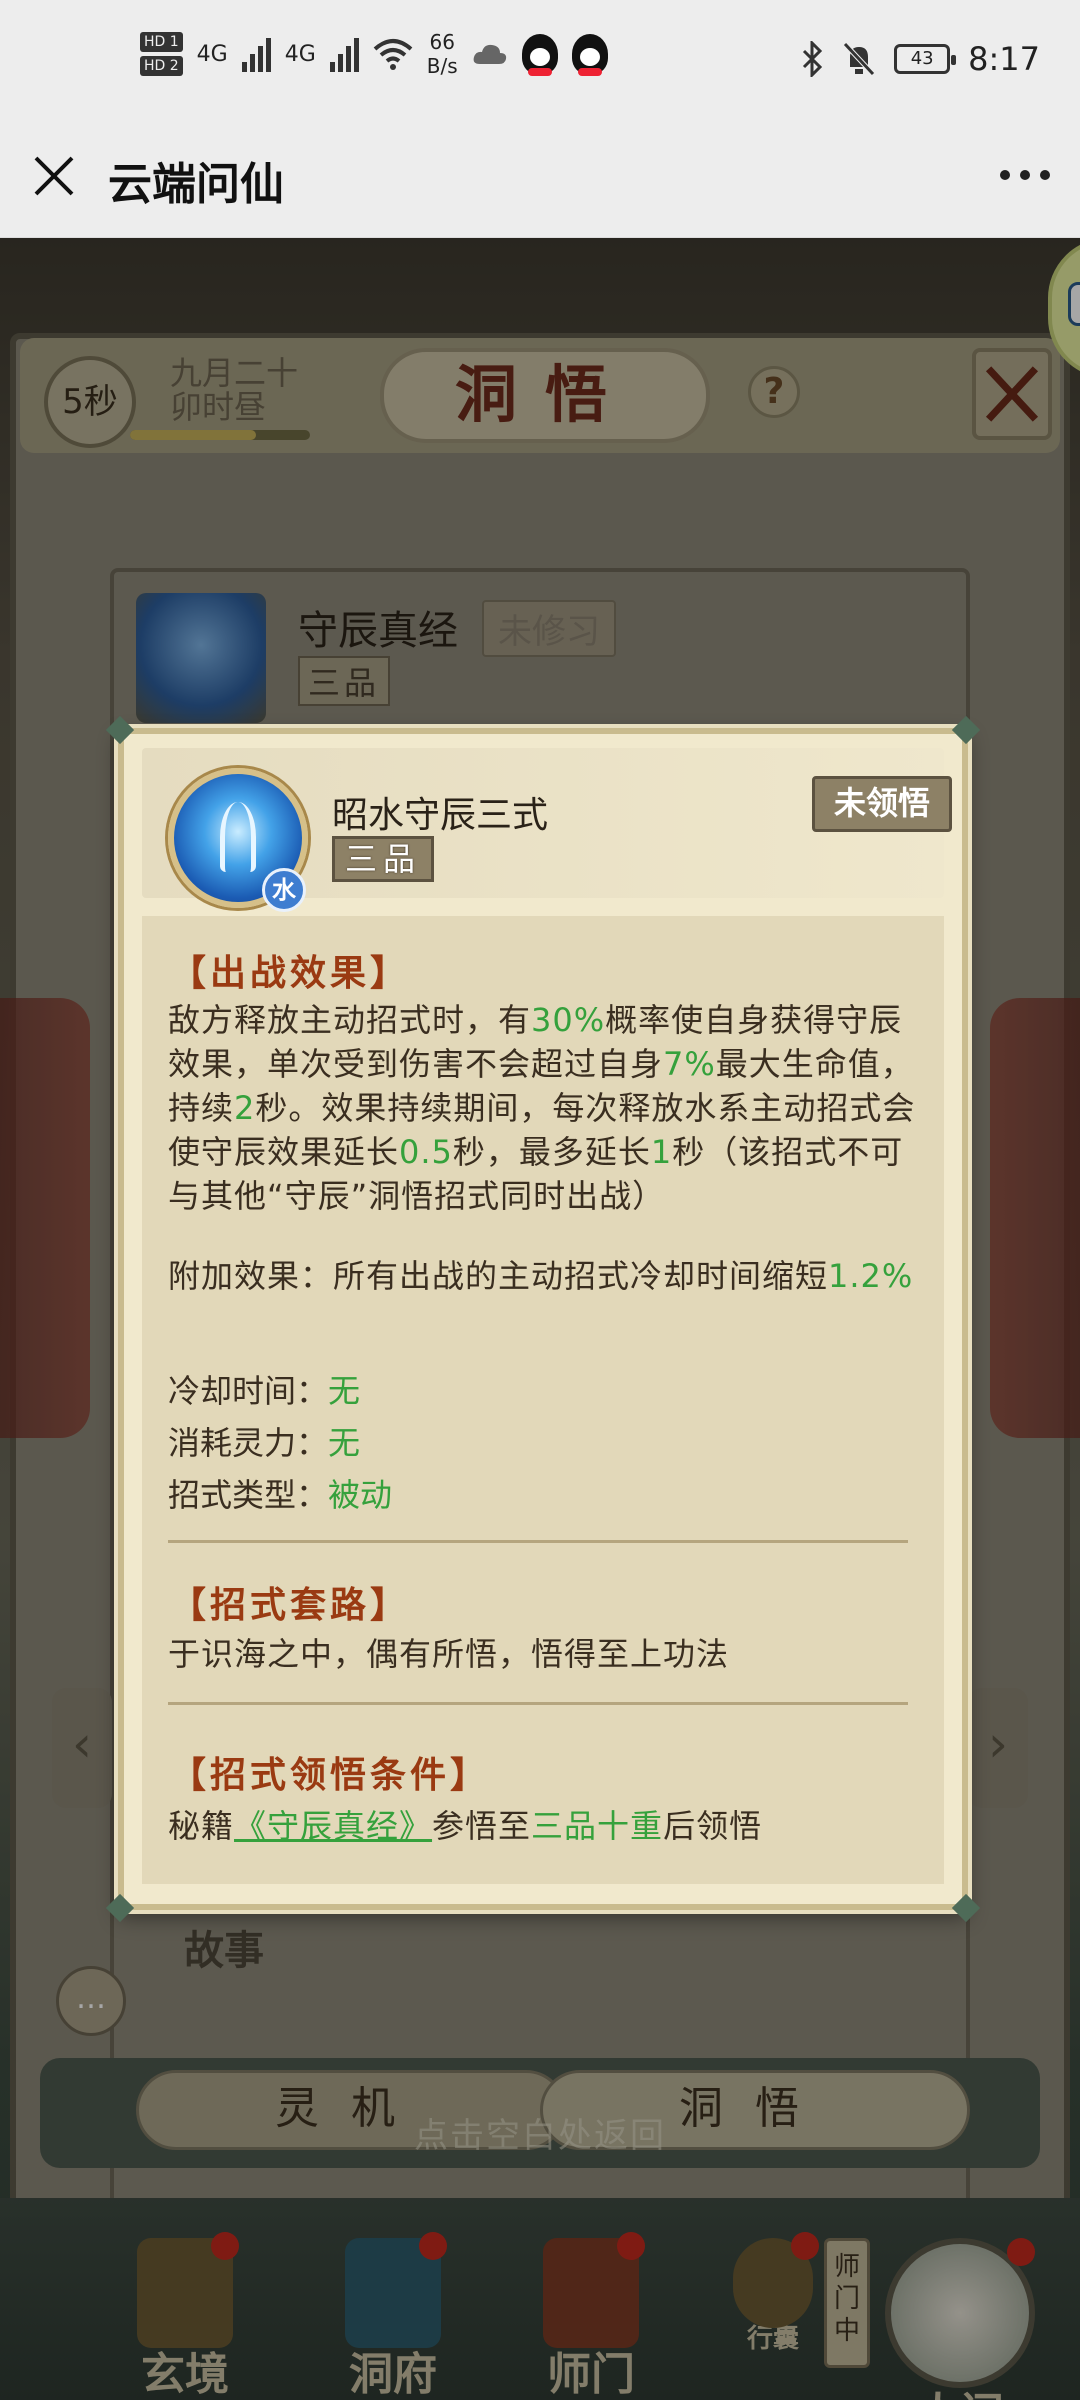 The height and width of the screenshot is (2400, 1080). Describe the element at coordinates (539, 55) in the screenshot. I see `qq-icon` at that location.